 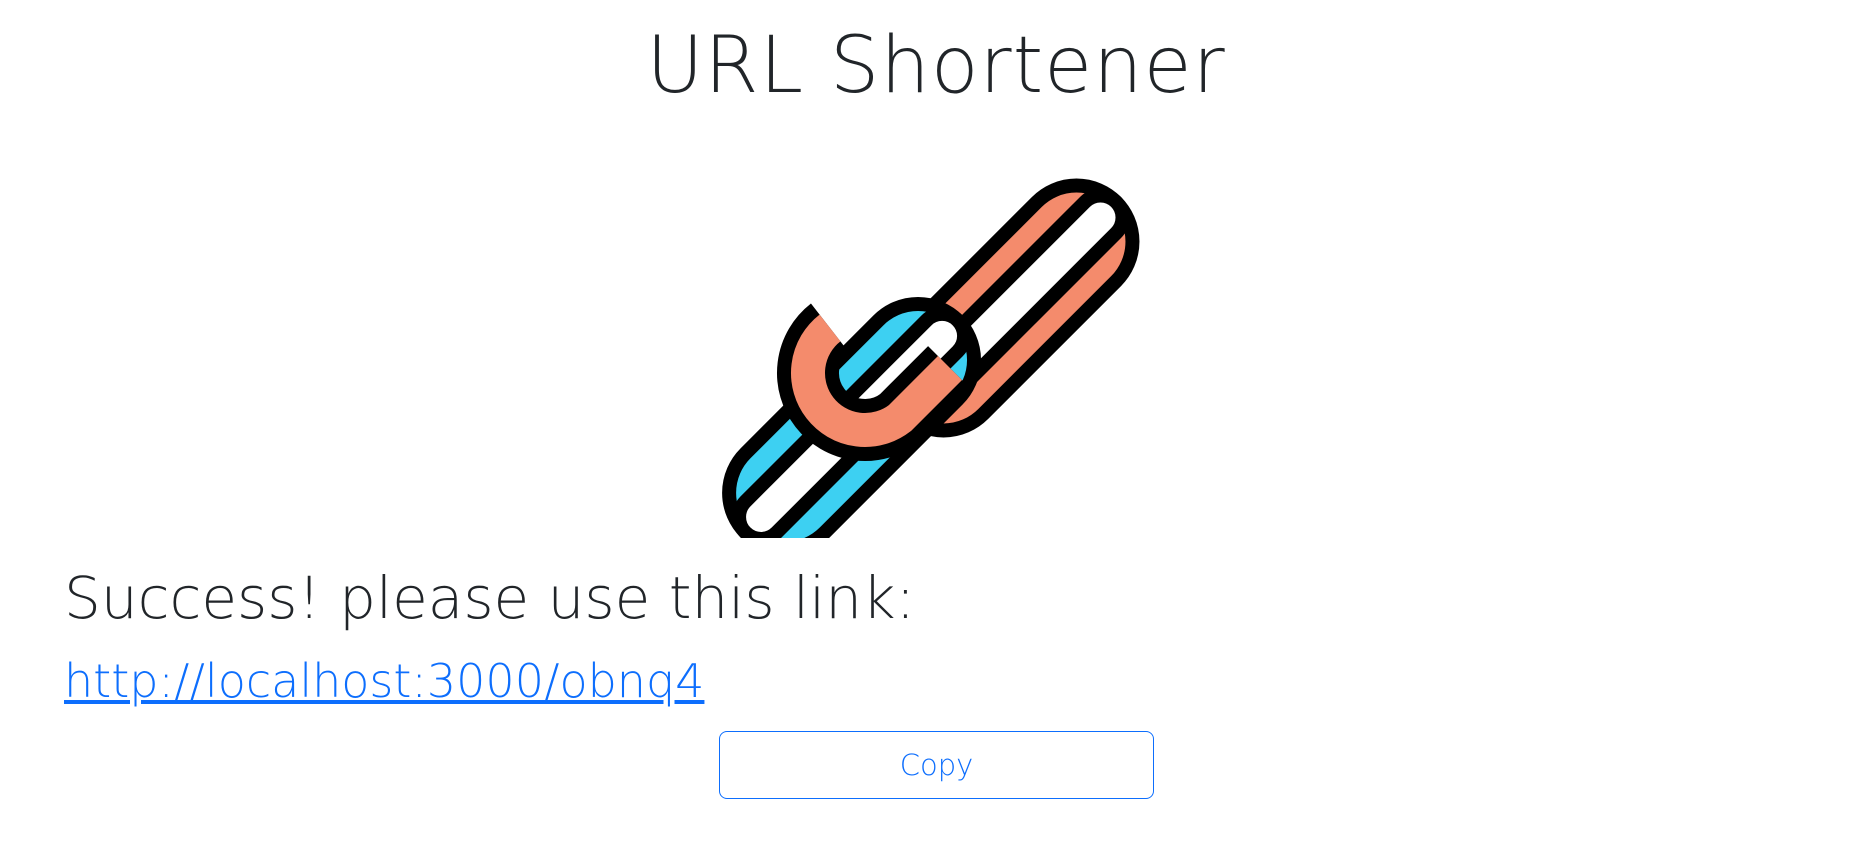 I want to click on chain-link-icon, so click(x=931, y=358).